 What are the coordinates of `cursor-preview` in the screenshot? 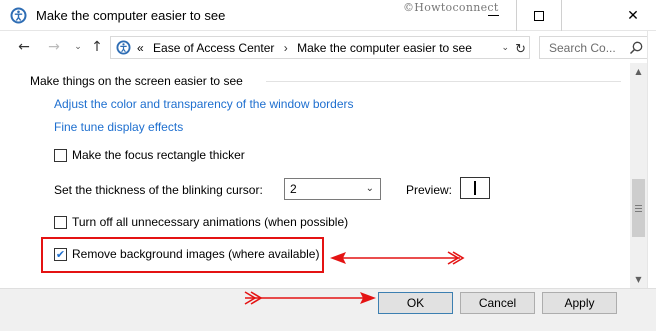 It's located at (475, 188).